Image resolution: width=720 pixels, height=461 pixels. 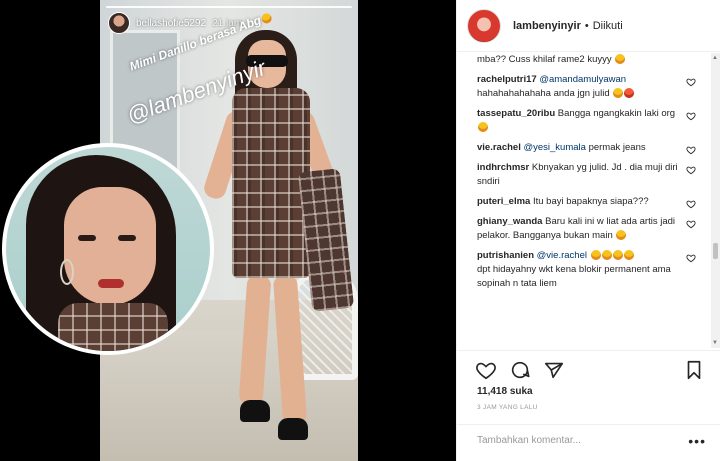 I want to click on face-closeup-circle, so click(x=108, y=249).